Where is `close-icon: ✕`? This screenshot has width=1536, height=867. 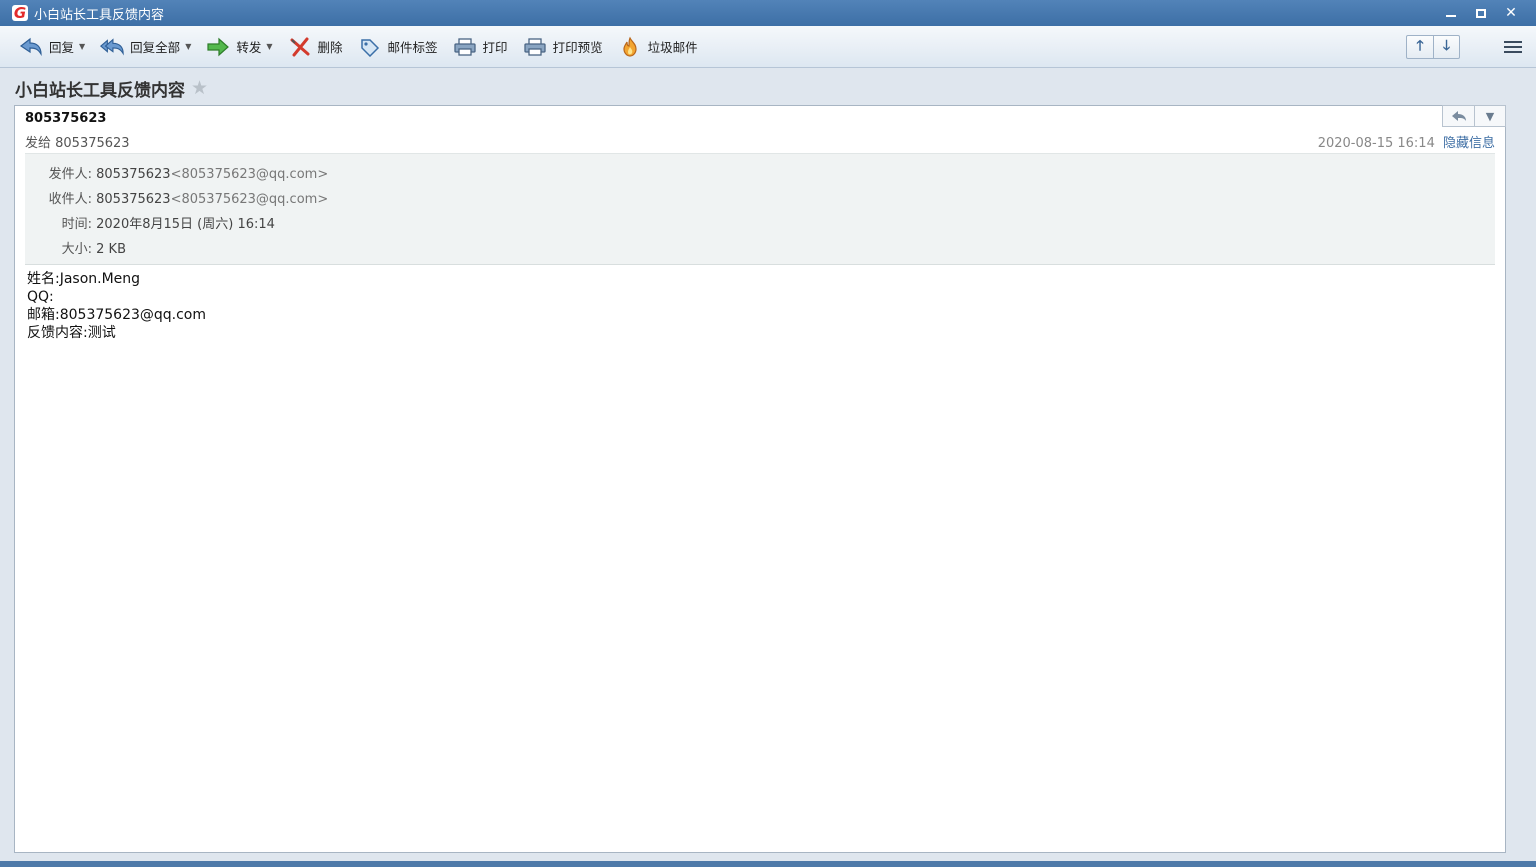
close-icon: ✕ is located at coordinates (1511, 13).